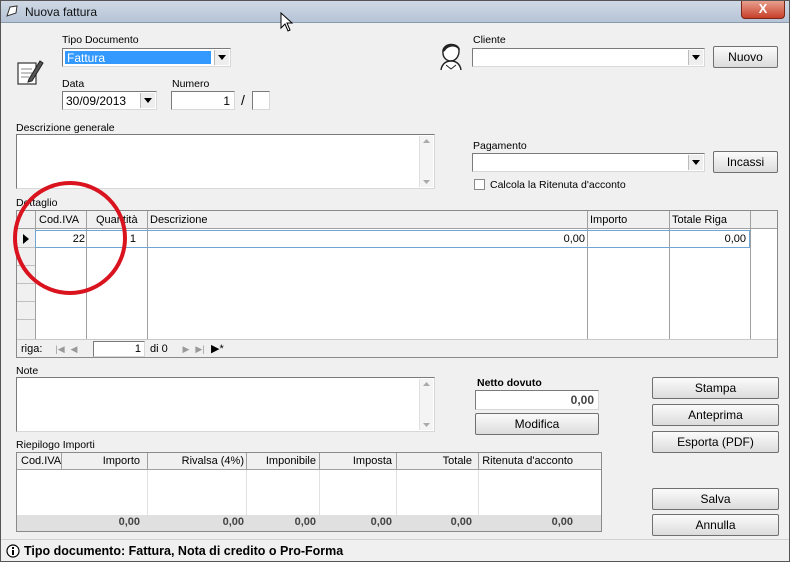  What do you see at coordinates (735, 239) in the screenshot?
I see `cell-totale-riga: 0,00` at bounding box center [735, 239].